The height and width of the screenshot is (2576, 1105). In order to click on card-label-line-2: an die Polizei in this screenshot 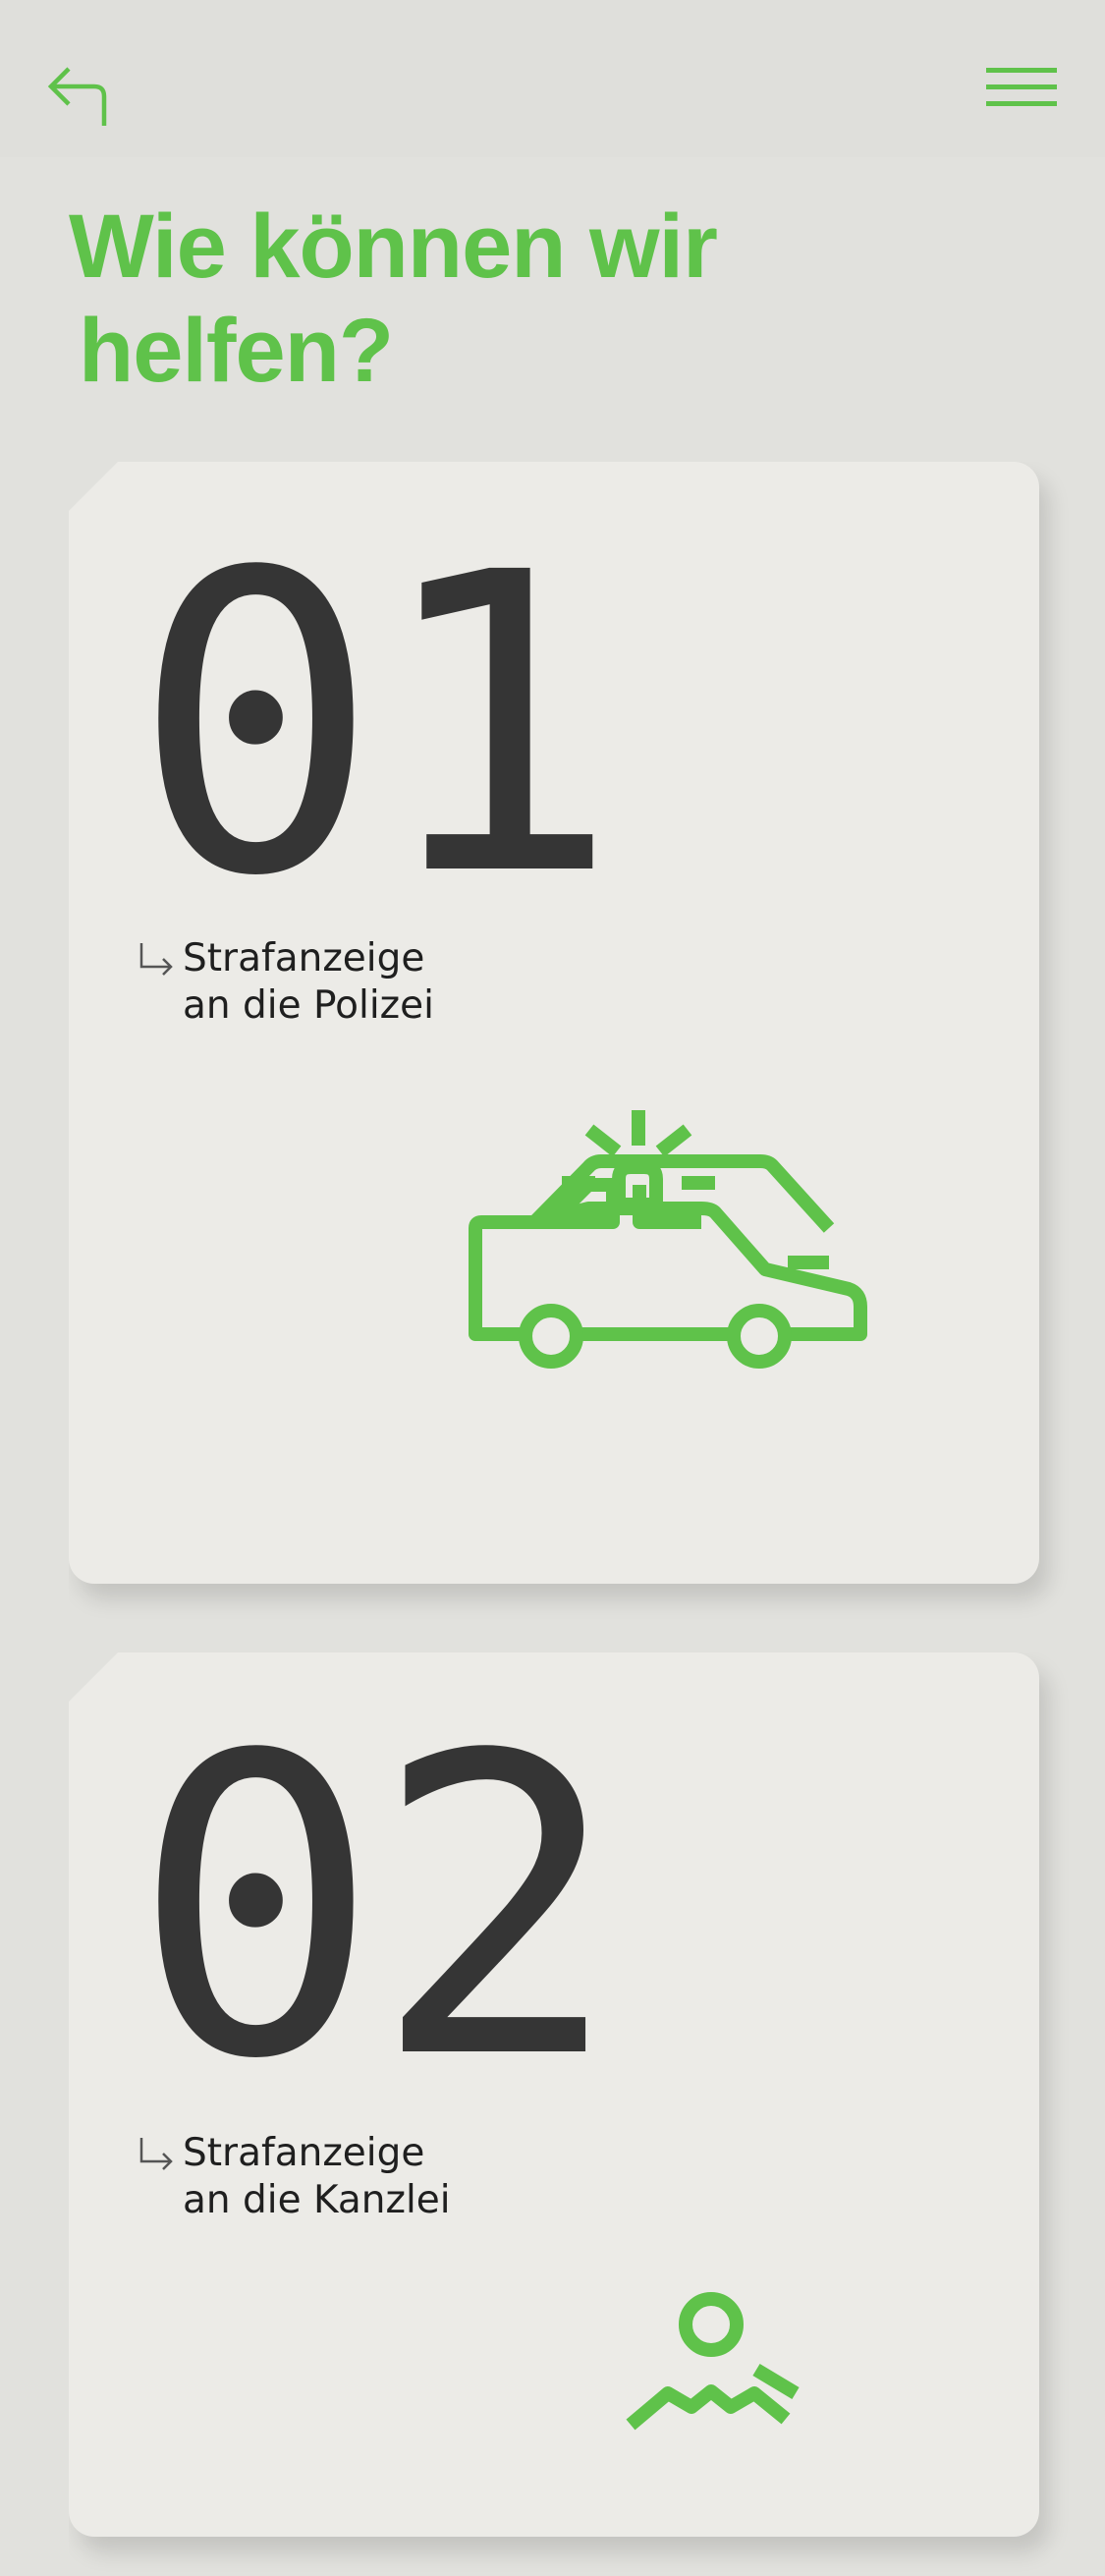, I will do `click(308, 1005)`.